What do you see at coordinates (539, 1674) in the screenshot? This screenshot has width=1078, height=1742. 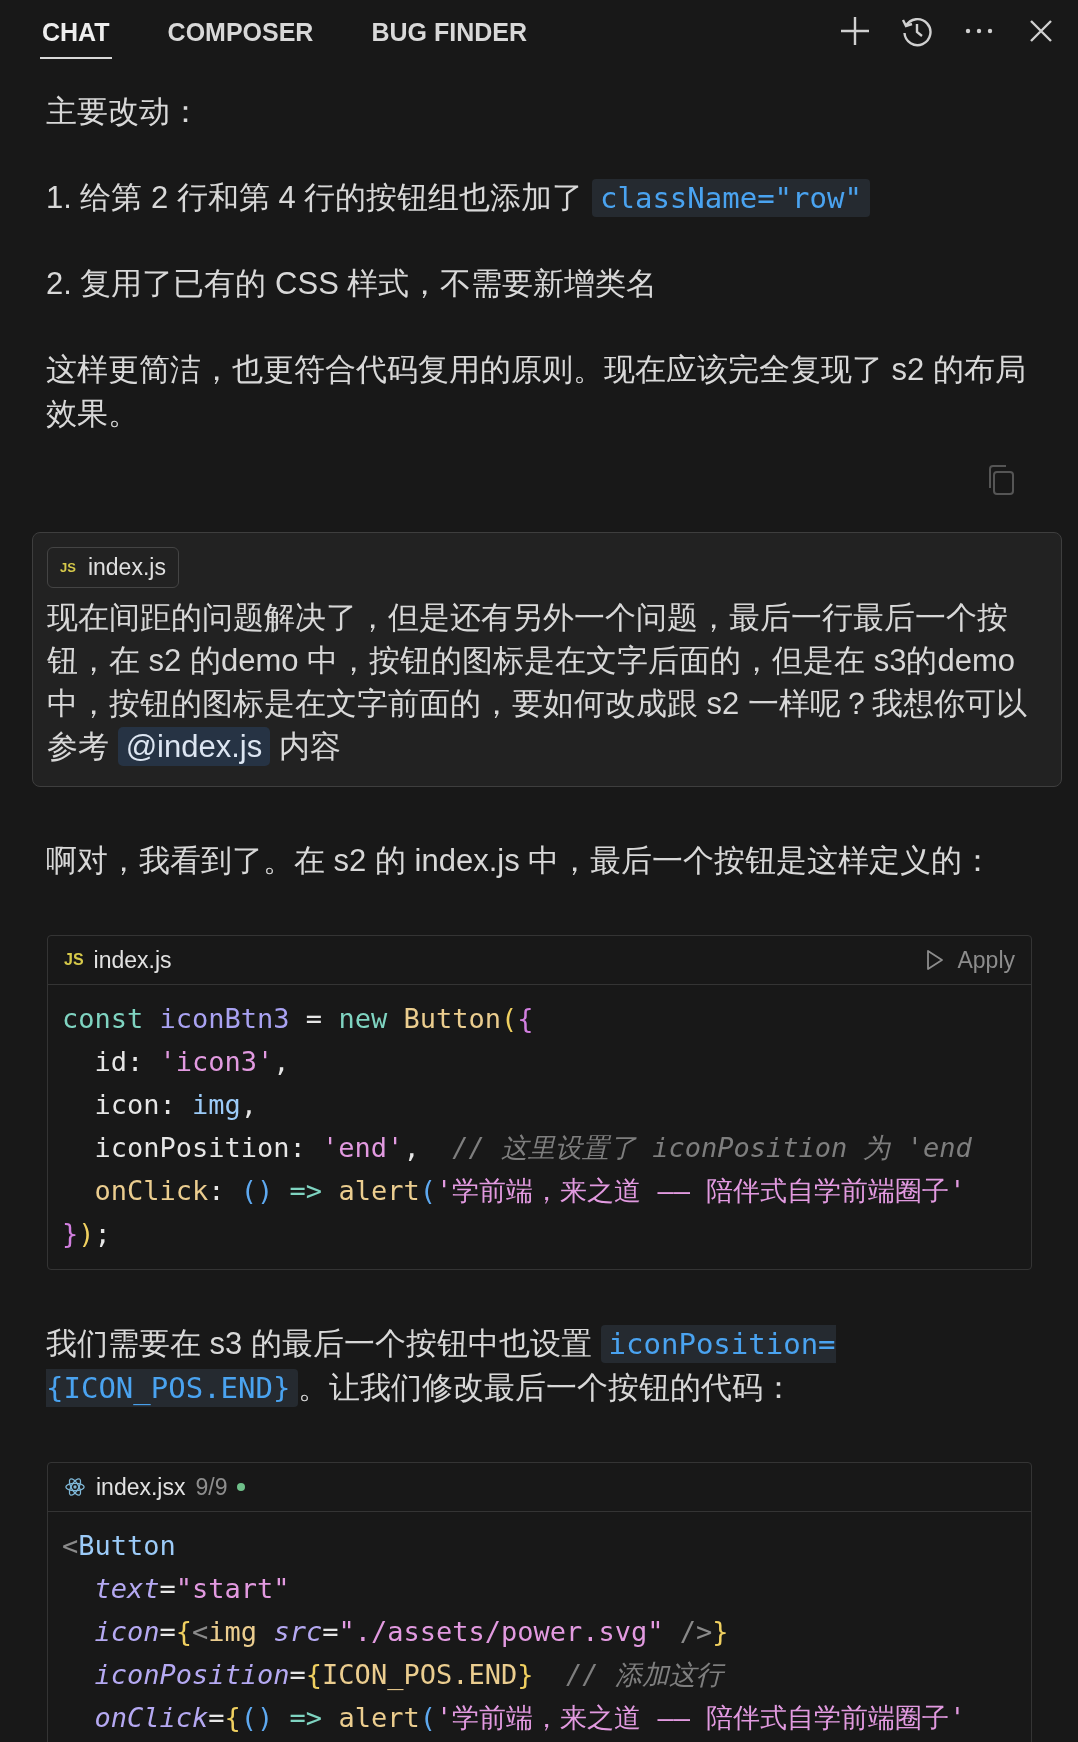 I see `code-line: iconPosition={ICON_POS.END} // 添加这行` at bounding box center [539, 1674].